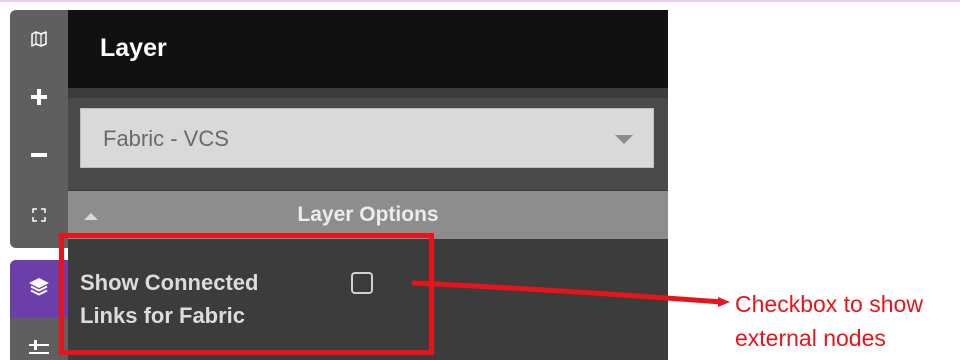  What do you see at coordinates (829, 321) in the screenshot?
I see `annotation-label: Checkbox to show external nodes` at bounding box center [829, 321].